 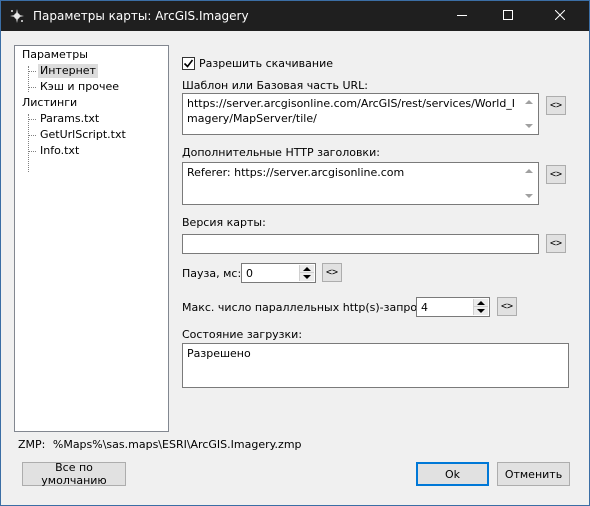 What do you see at coordinates (83, 135) in the screenshot?
I see `tree-item-geturlscript-txt: GetUrlScript.txt` at bounding box center [83, 135].